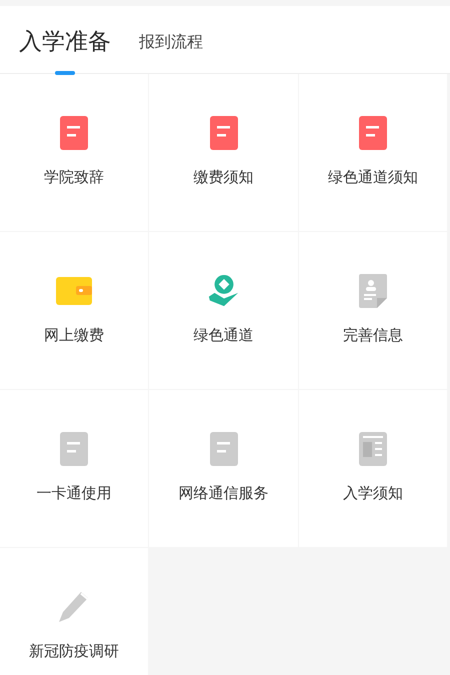 This screenshot has height=675, width=450. Describe the element at coordinates (373, 177) in the screenshot. I see `item-label: 绿色通道须知` at that location.